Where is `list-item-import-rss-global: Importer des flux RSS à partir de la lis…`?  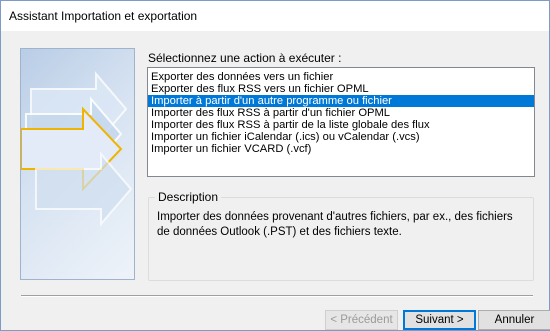
list-item-import-rss-global: Importer des flux RSS à partir de la lis… is located at coordinates (341, 125).